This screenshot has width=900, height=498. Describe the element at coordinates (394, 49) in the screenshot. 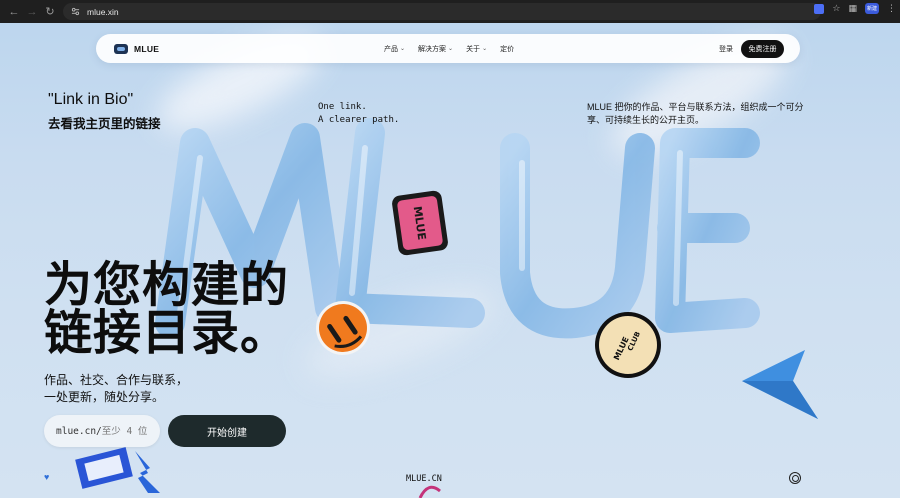

I see `nav-item-products: 产品 ⌄` at that location.